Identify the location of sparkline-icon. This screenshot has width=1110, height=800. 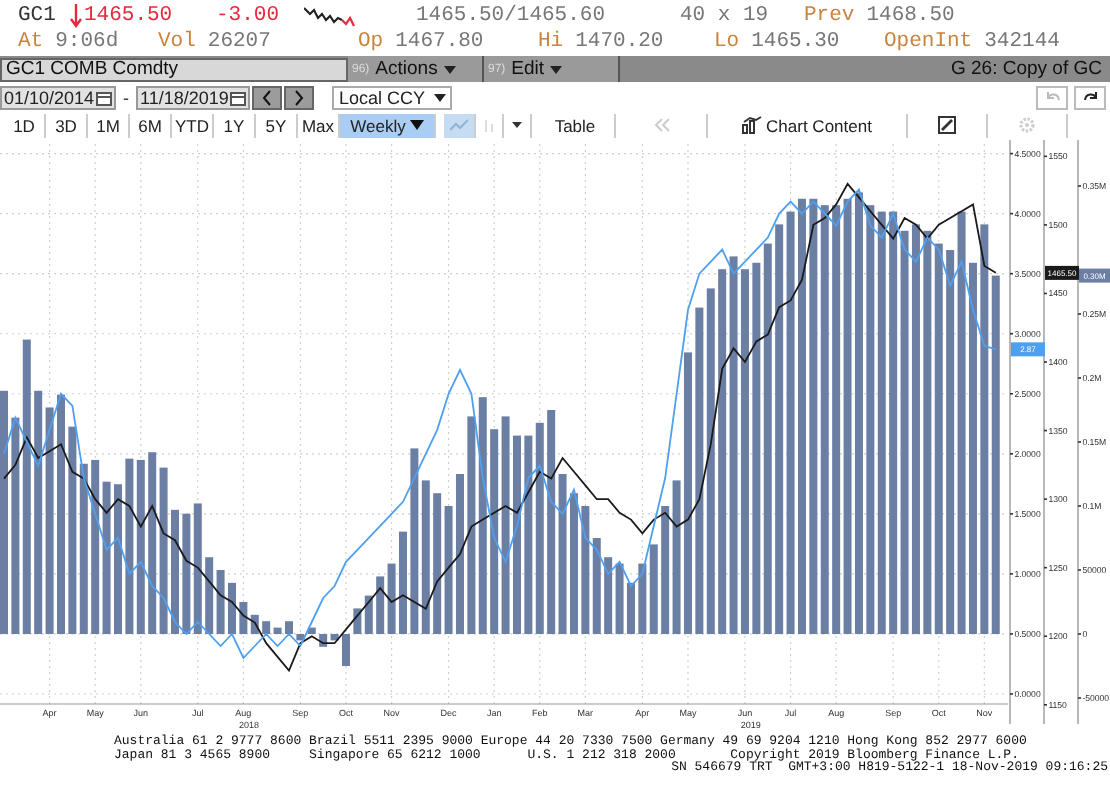
(330, 15).